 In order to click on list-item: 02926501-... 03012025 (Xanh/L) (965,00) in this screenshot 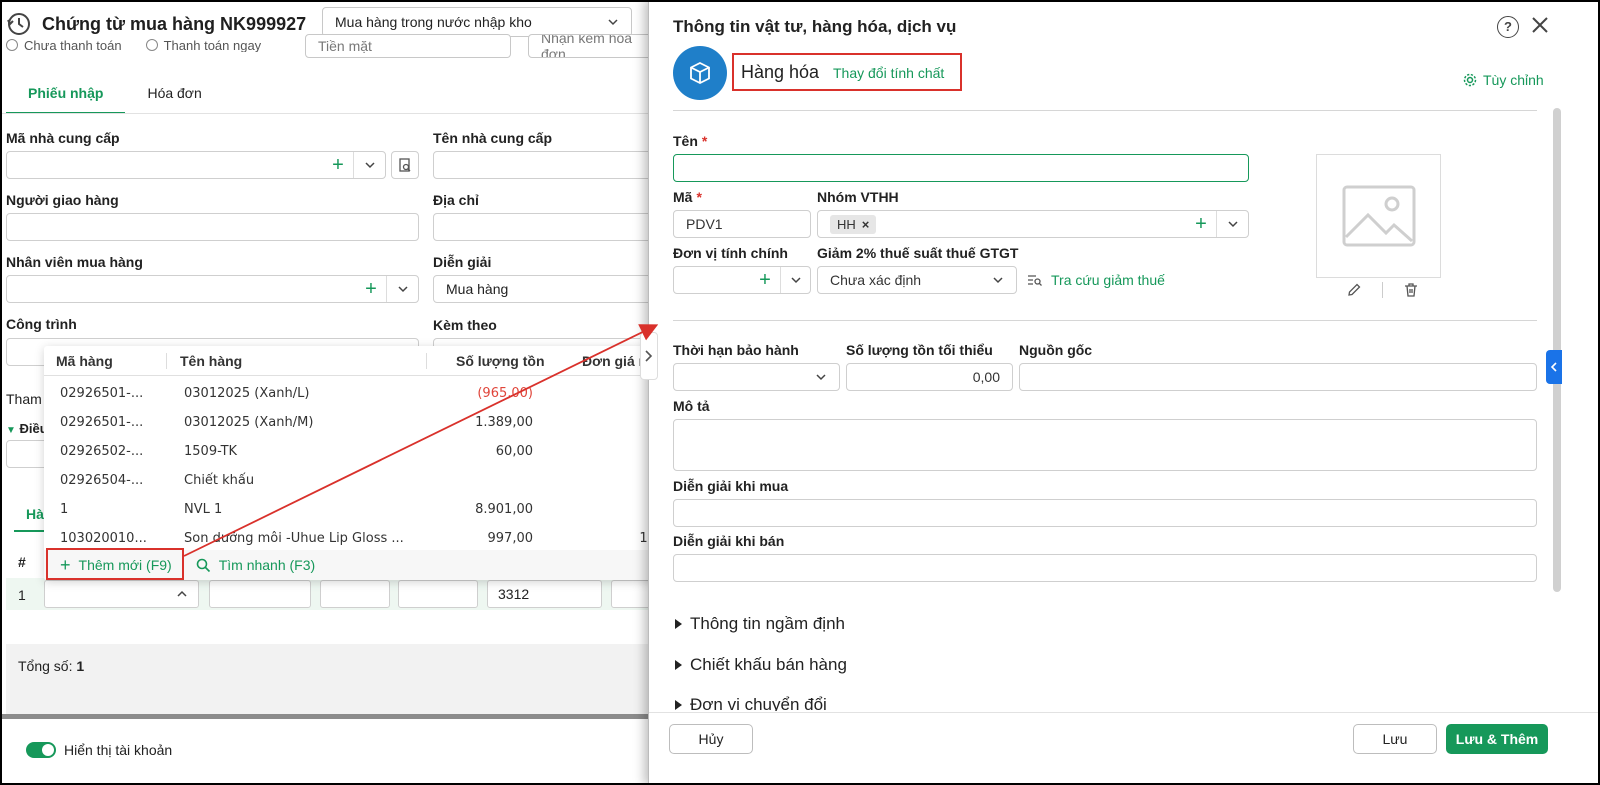, I will do `click(354, 394)`.